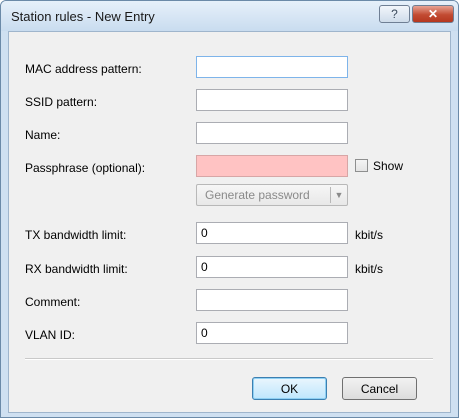 The width and height of the screenshot is (459, 418). What do you see at coordinates (272, 333) in the screenshot?
I see `vlan-id-input: 0` at bounding box center [272, 333].